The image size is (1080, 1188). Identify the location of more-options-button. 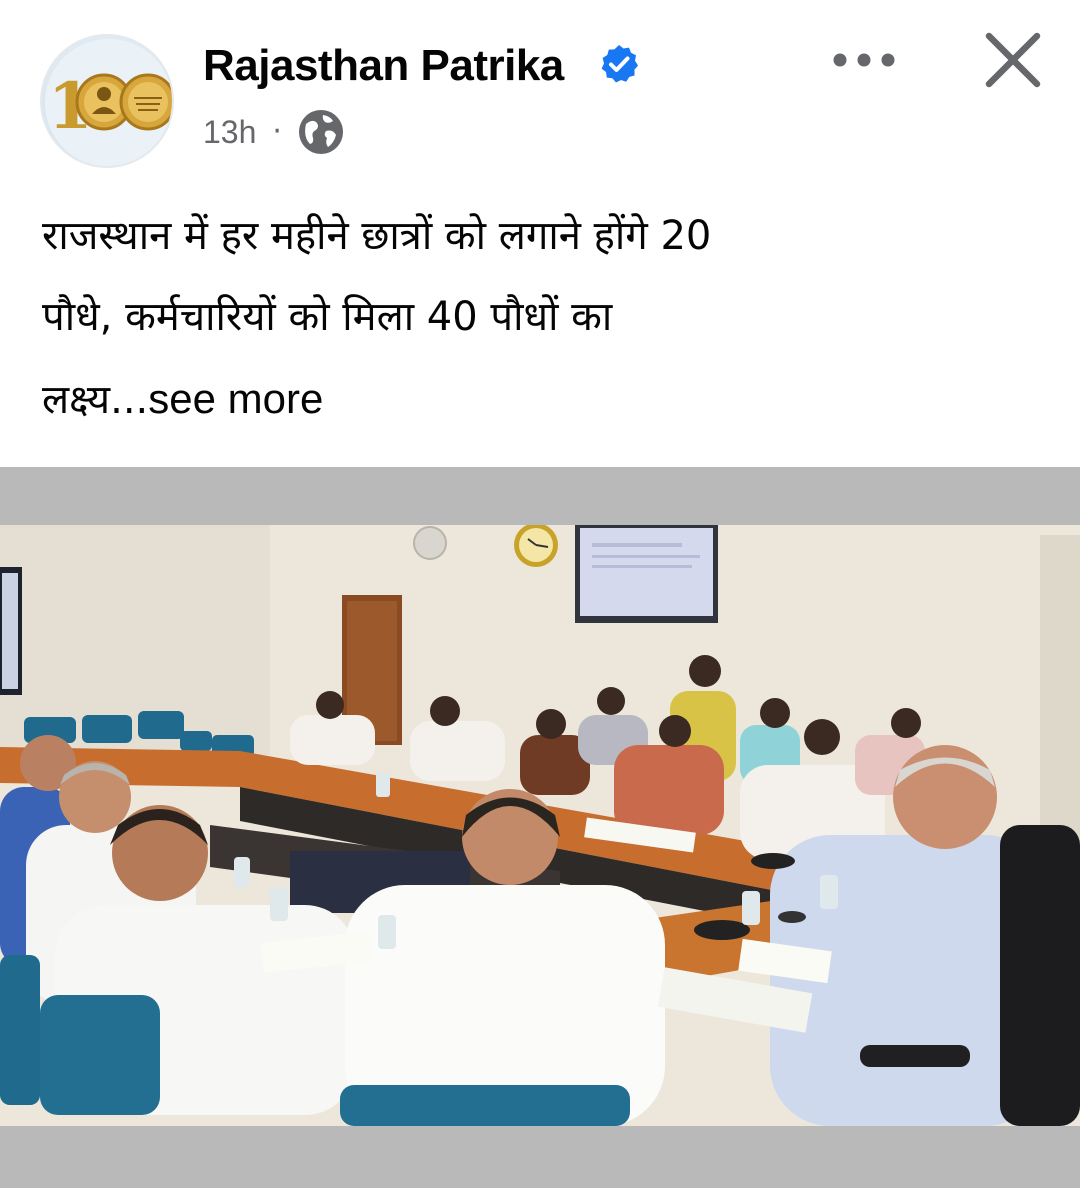
(864, 60).